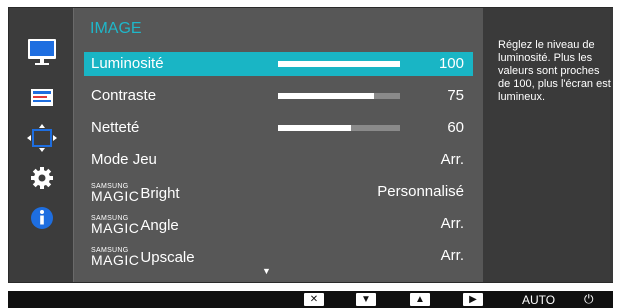 The image size is (621, 308). I want to click on picture-icon, so click(41, 52).